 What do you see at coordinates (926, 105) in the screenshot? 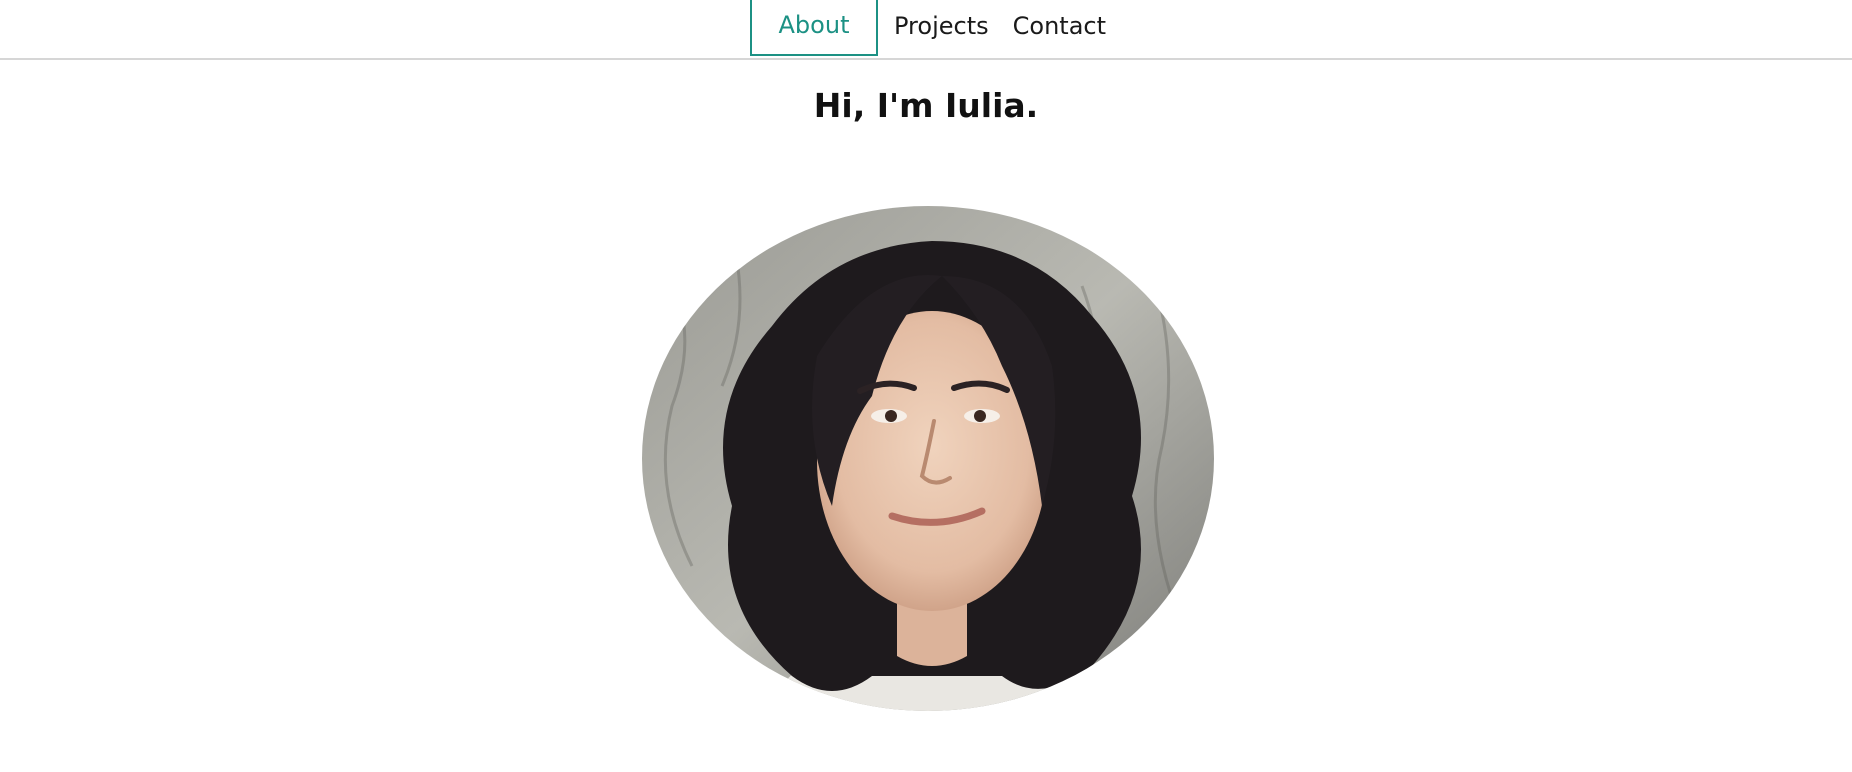
I see `page-title: Hi, I'm Iulia.` at bounding box center [926, 105].